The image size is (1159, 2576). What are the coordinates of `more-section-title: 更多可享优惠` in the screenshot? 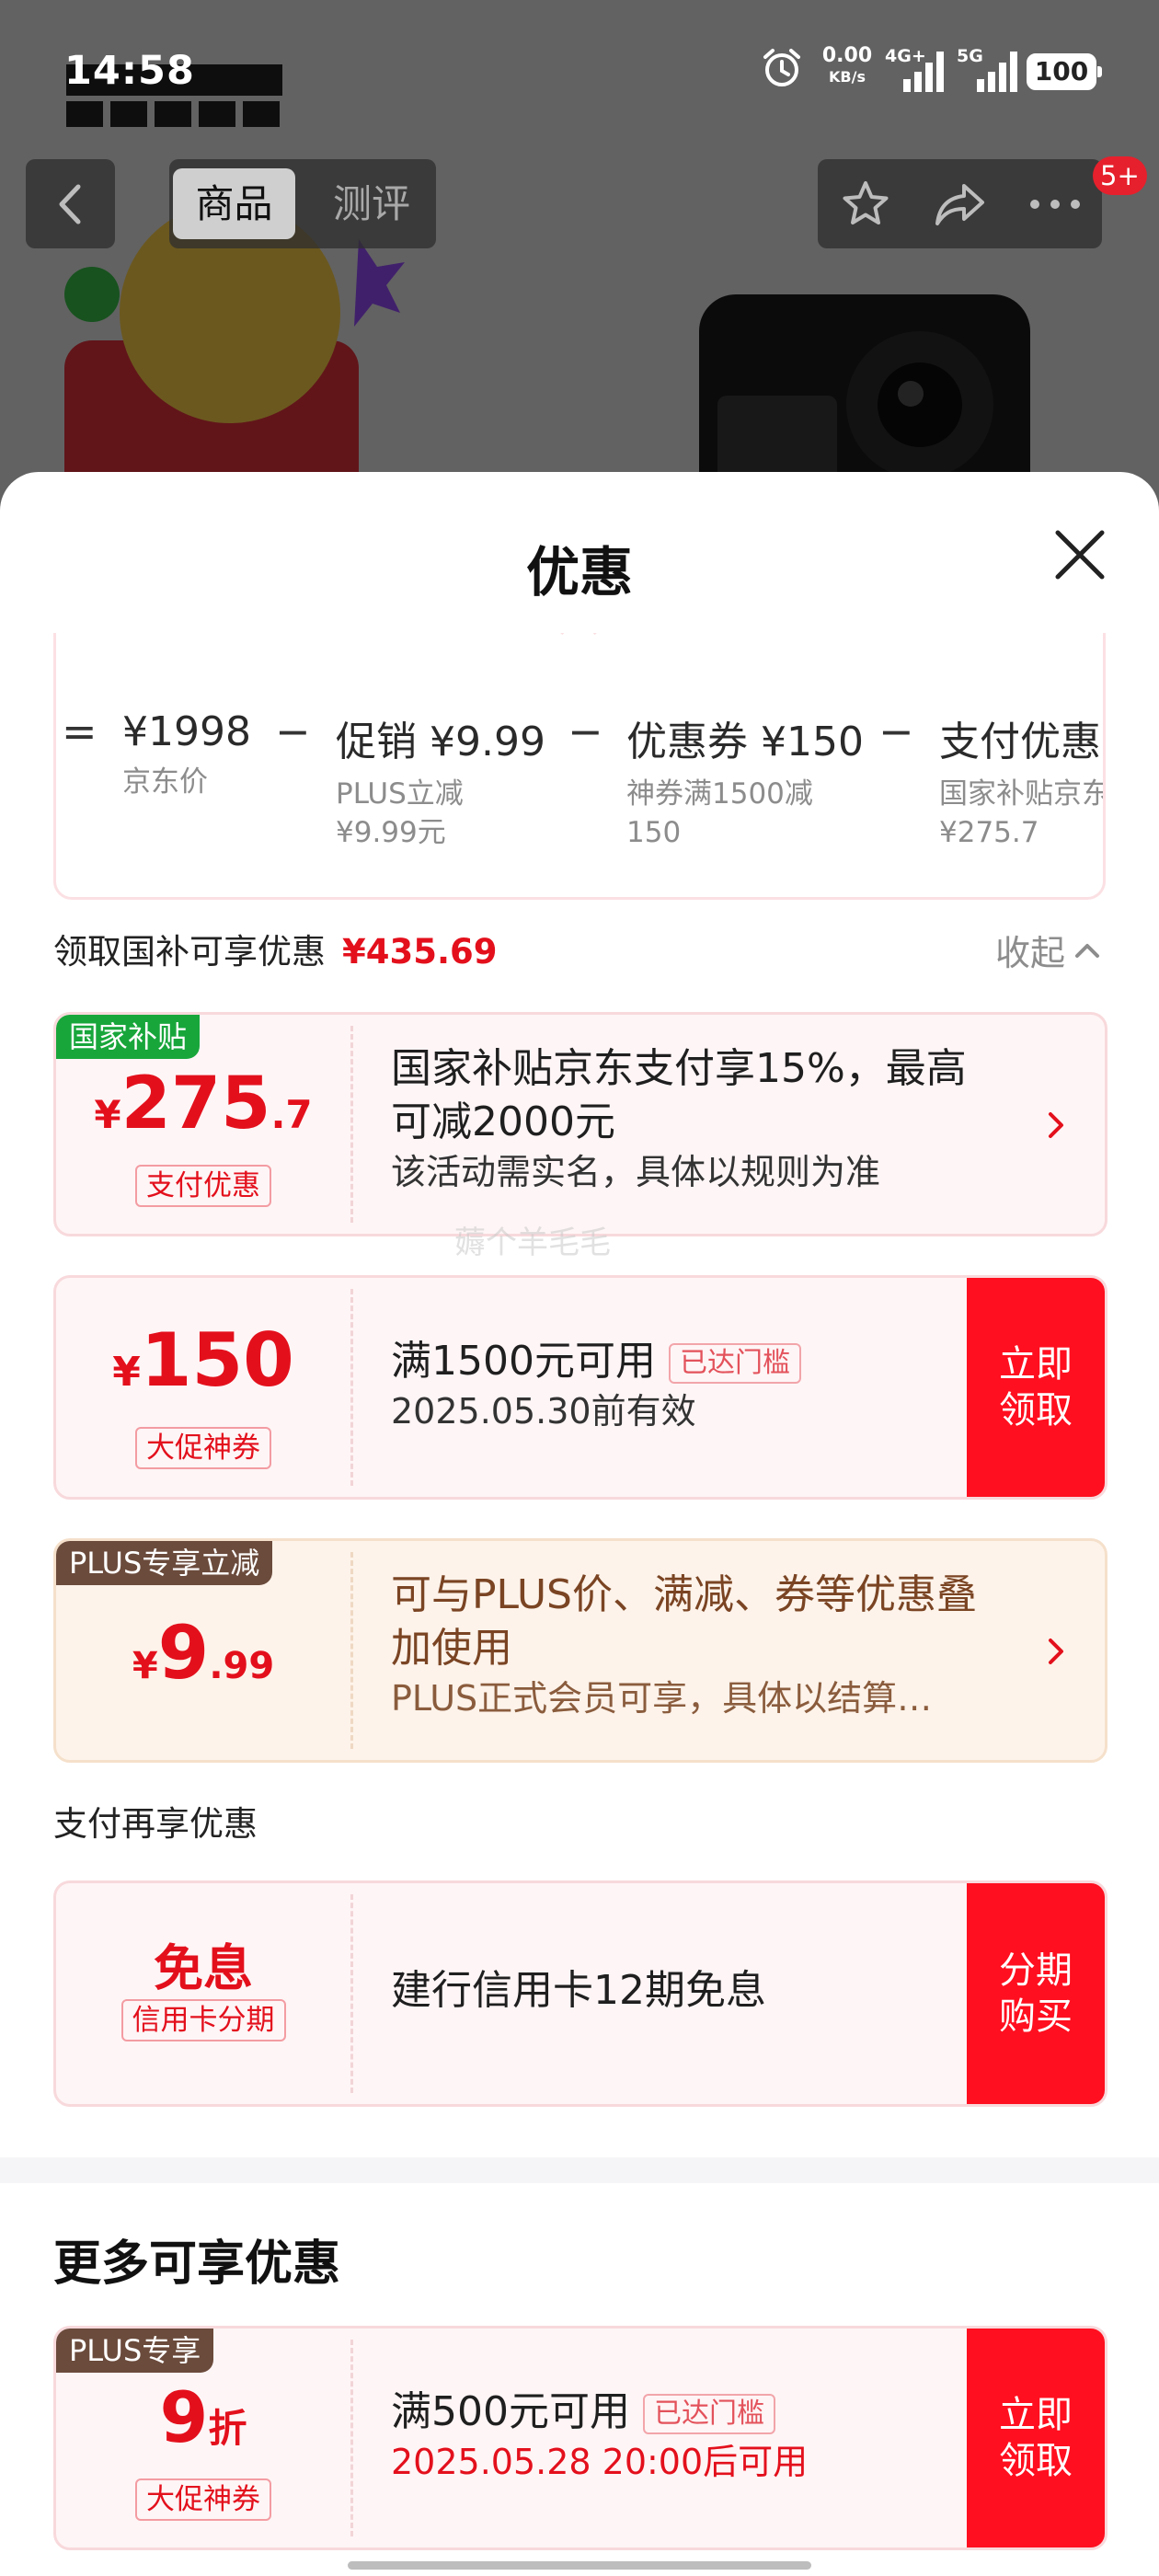 It's located at (197, 2264).